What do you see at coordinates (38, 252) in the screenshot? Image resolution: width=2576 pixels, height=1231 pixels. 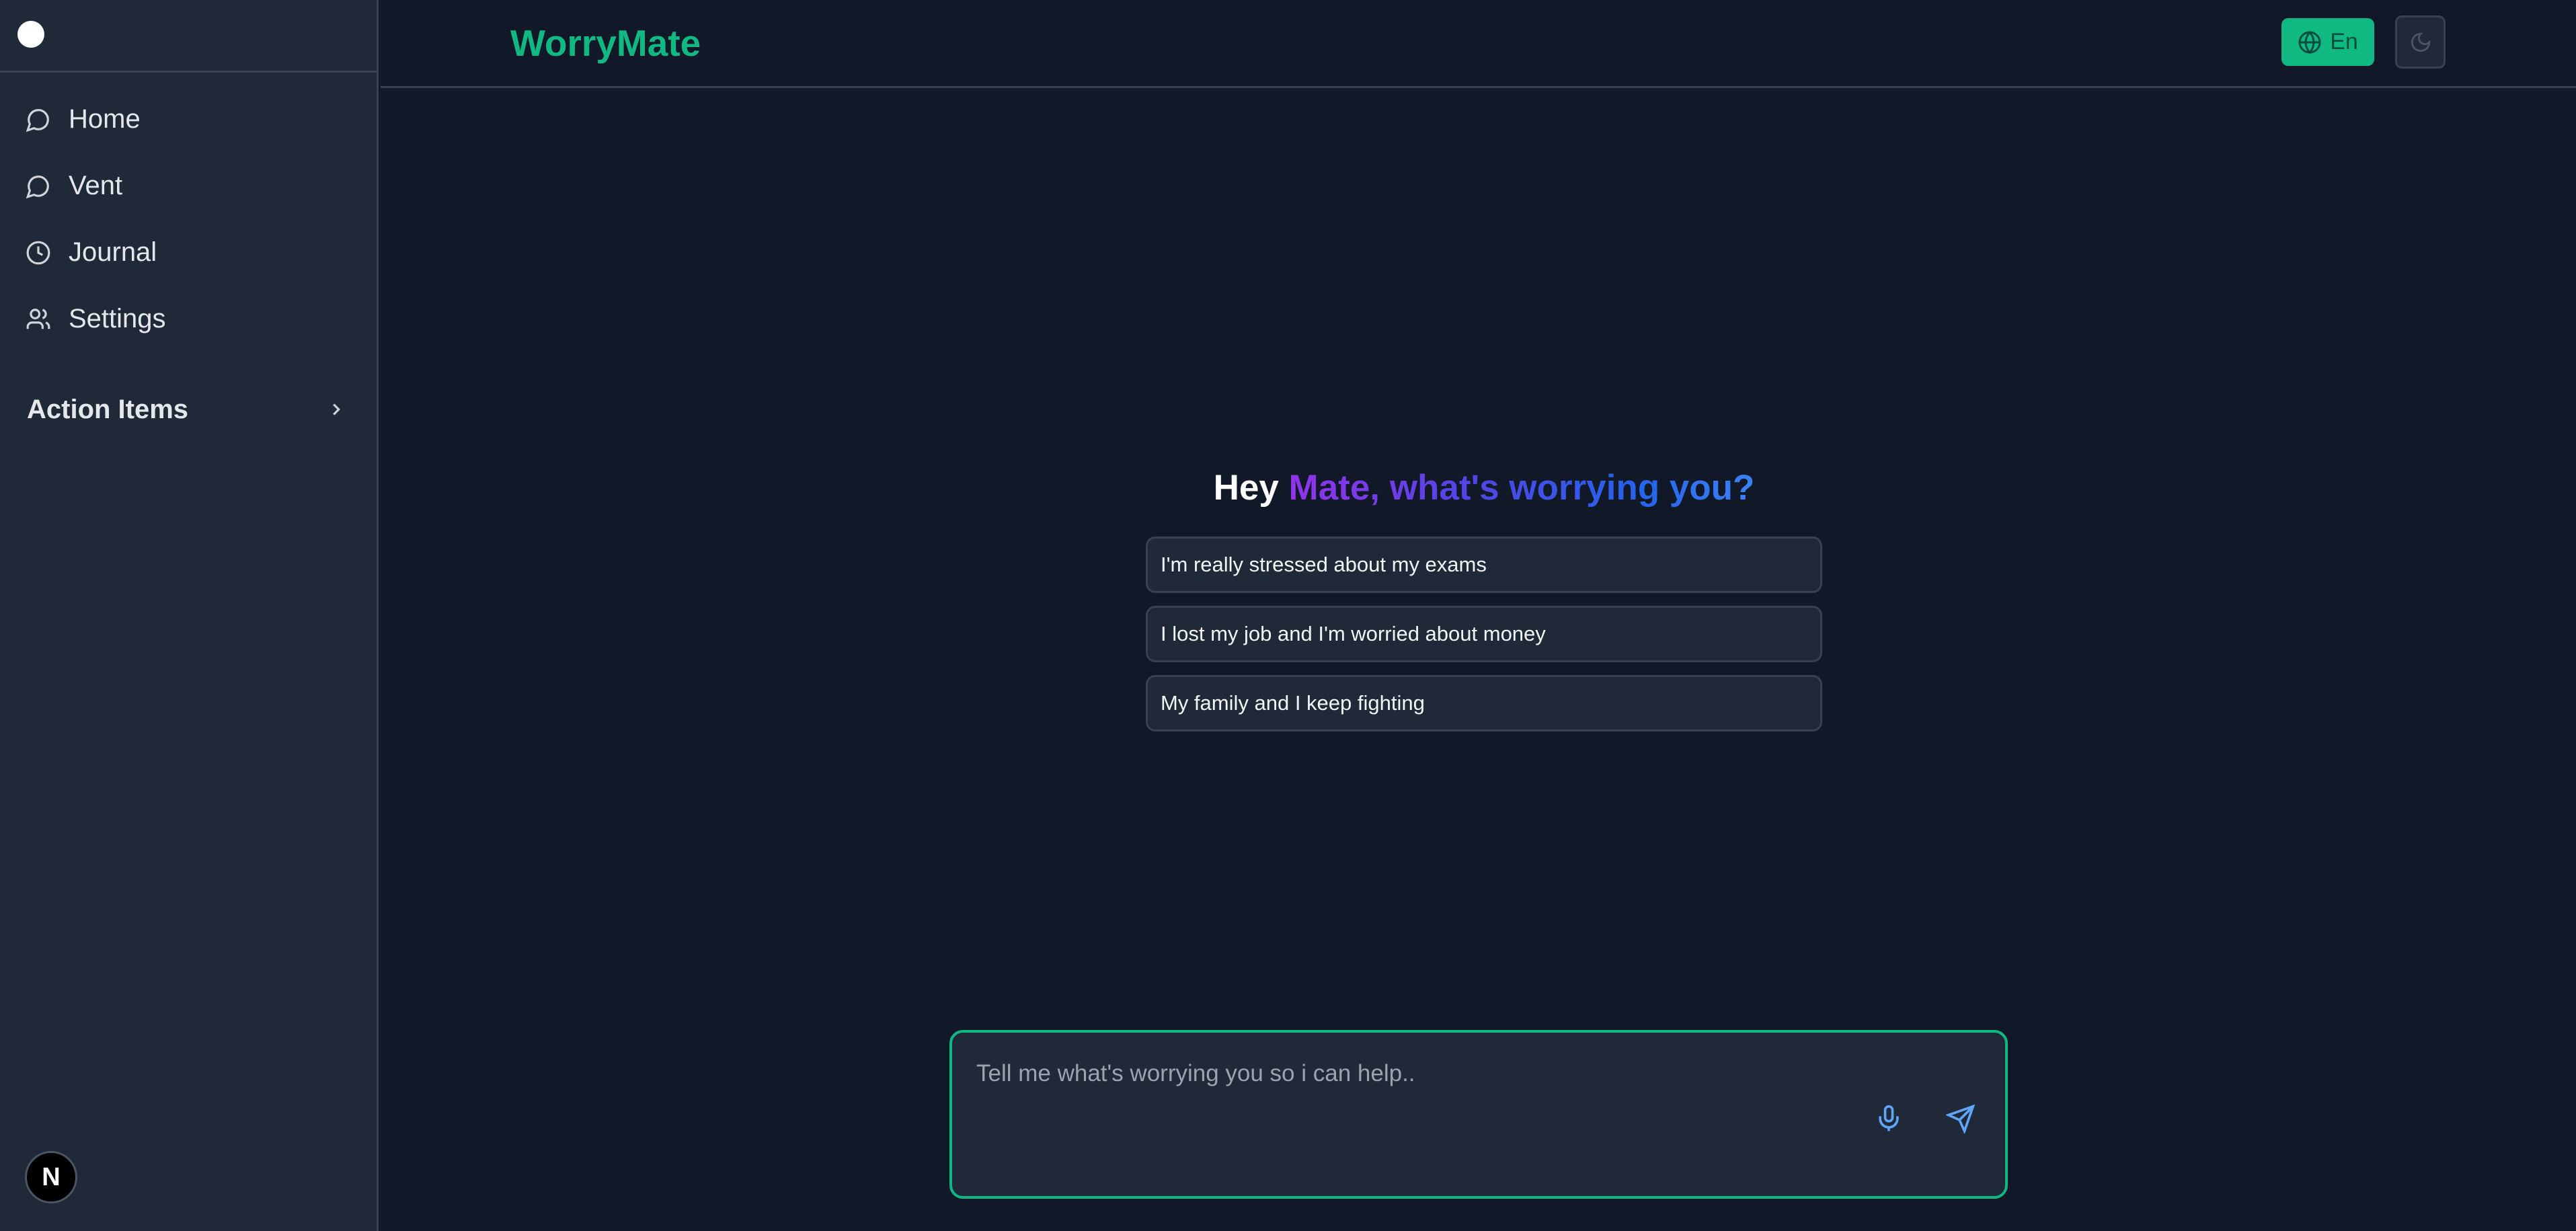 I see `clock-icon` at bounding box center [38, 252].